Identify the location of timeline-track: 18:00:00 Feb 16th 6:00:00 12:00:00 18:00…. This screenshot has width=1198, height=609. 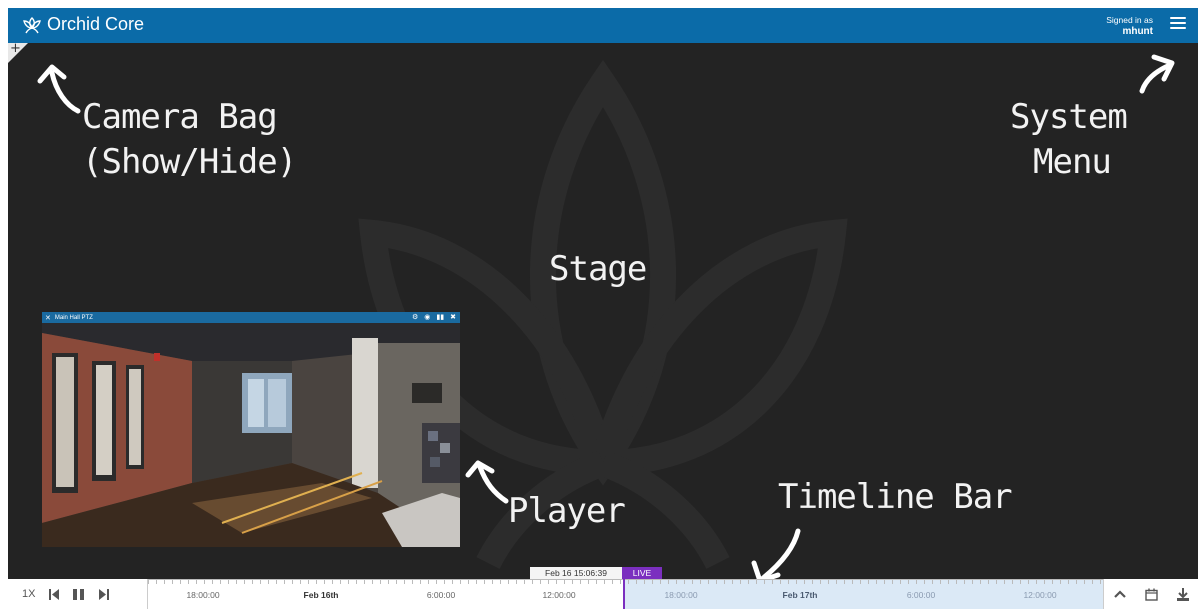
(625, 594).